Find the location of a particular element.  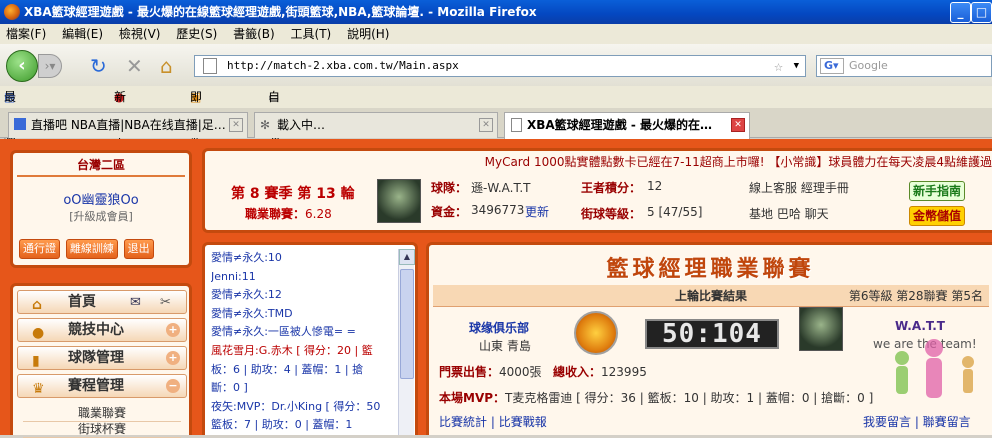

home-team-logo is located at coordinates (596, 333).